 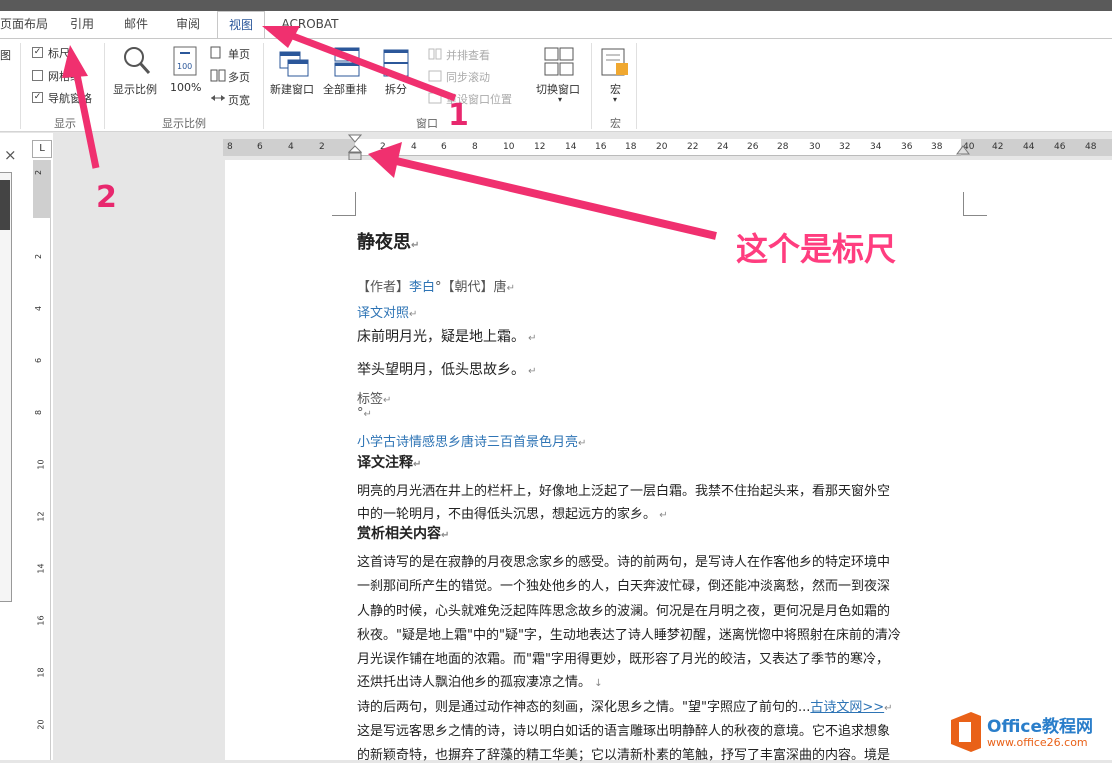 I want to click on office26-logo: Office教程网 www.office26.com, so click(x=1027, y=732).